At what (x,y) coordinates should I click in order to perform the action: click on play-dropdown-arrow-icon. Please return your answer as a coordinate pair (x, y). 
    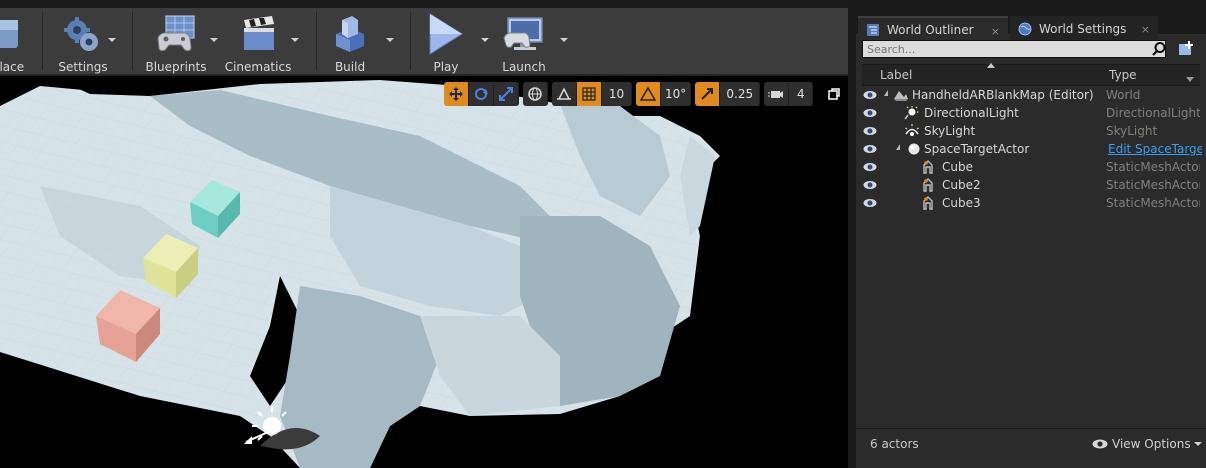
    Looking at the image, I should click on (485, 40).